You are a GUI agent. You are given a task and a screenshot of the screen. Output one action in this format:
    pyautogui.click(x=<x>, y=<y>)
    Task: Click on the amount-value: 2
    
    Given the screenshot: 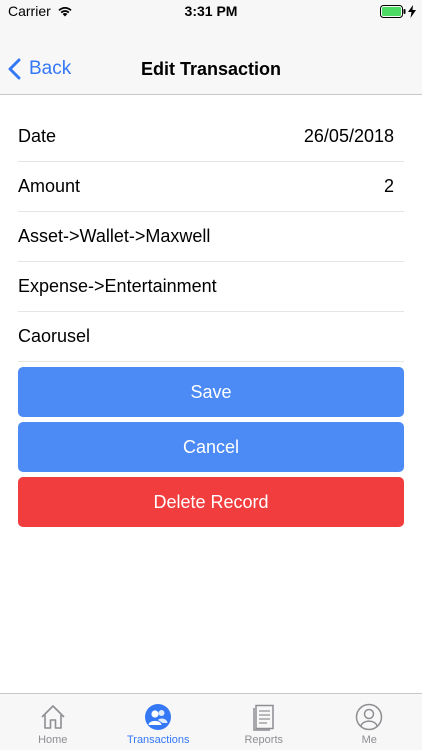 What is the action you would take?
    pyautogui.click(x=394, y=186)
    